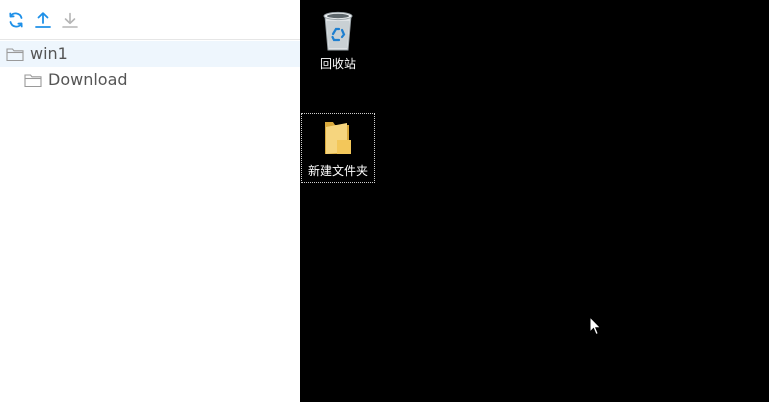 The width and height of the screenshot is (769, 402). Describe the element at coordinates (338, 32) in the screenshot. I see `recycle-bin-icon` at that location.